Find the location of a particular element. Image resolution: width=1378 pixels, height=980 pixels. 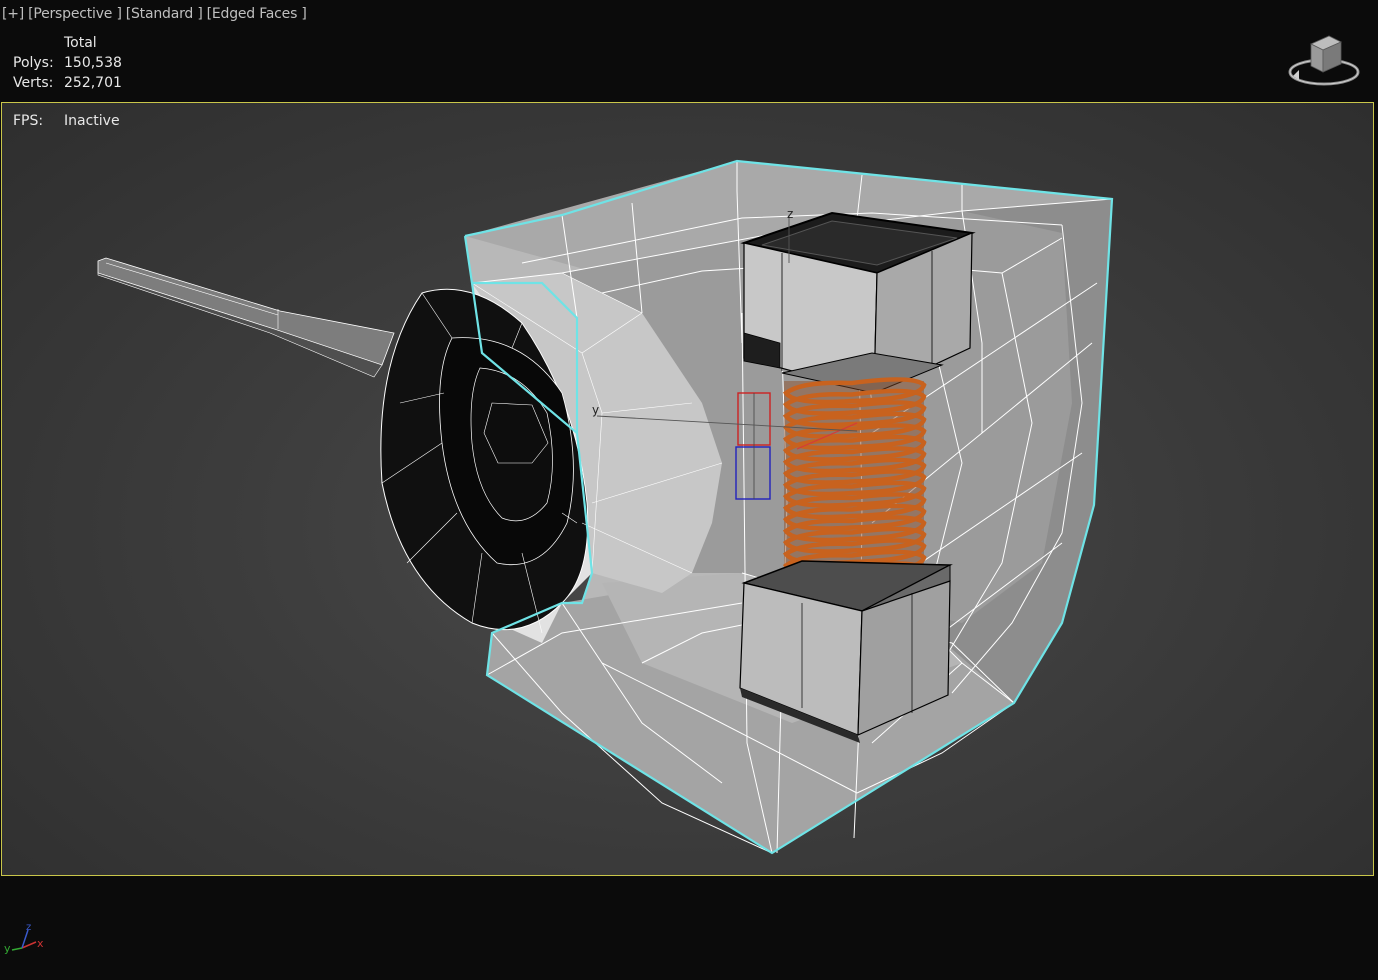

fps-readout: FPS: Inactive is located at coordinates (66, 121).